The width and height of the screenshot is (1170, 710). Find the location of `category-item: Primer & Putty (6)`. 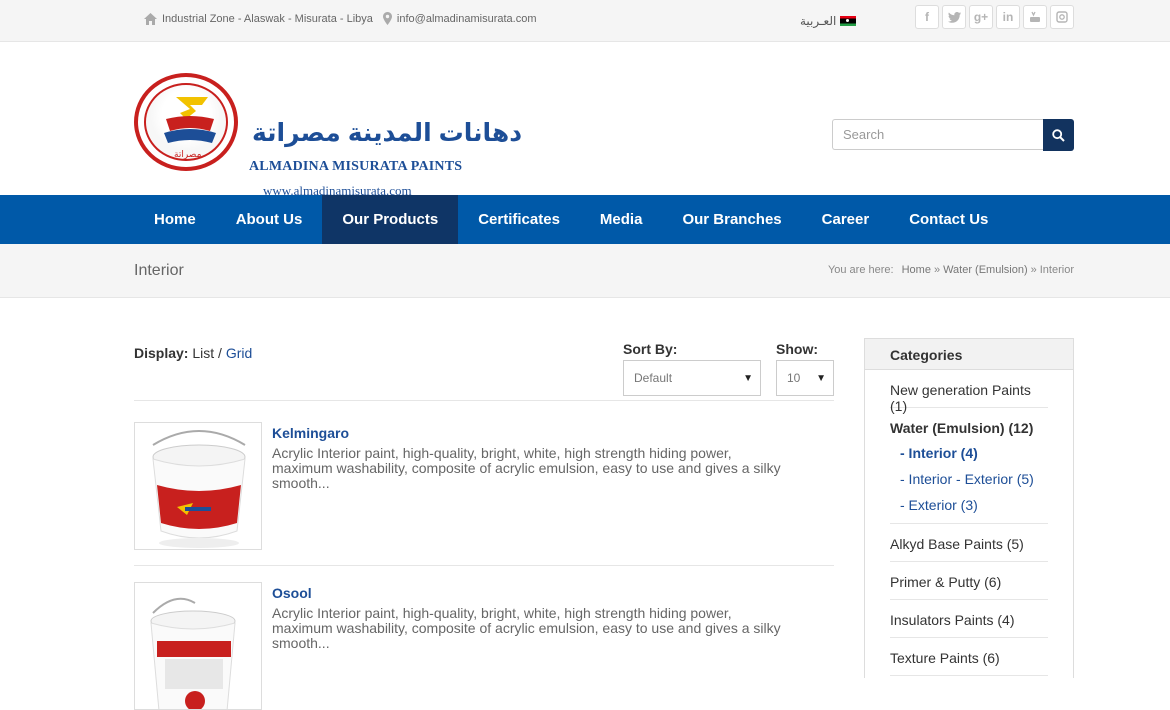

category-item: Primer & Putty (6) is located at coordinates (969, 581).